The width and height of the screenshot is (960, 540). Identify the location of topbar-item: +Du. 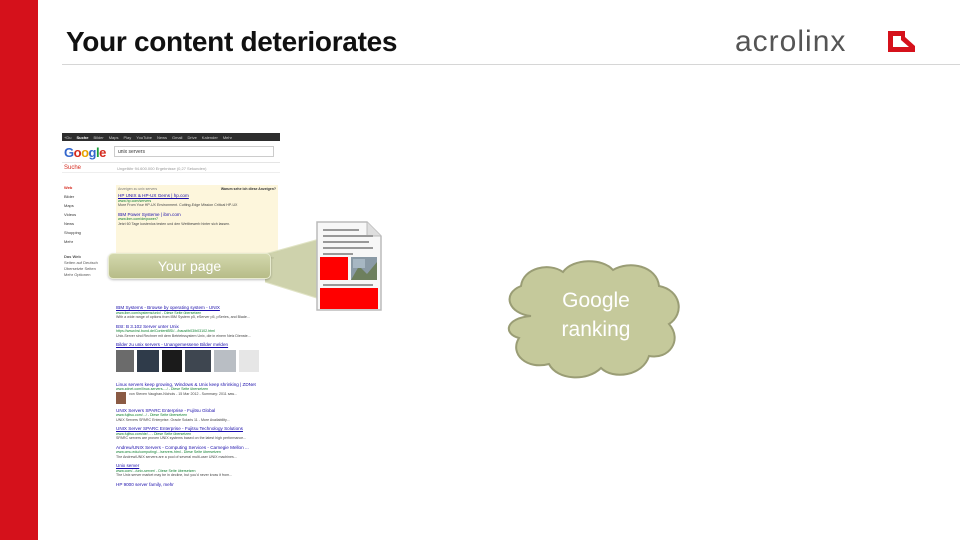
(68, 137).